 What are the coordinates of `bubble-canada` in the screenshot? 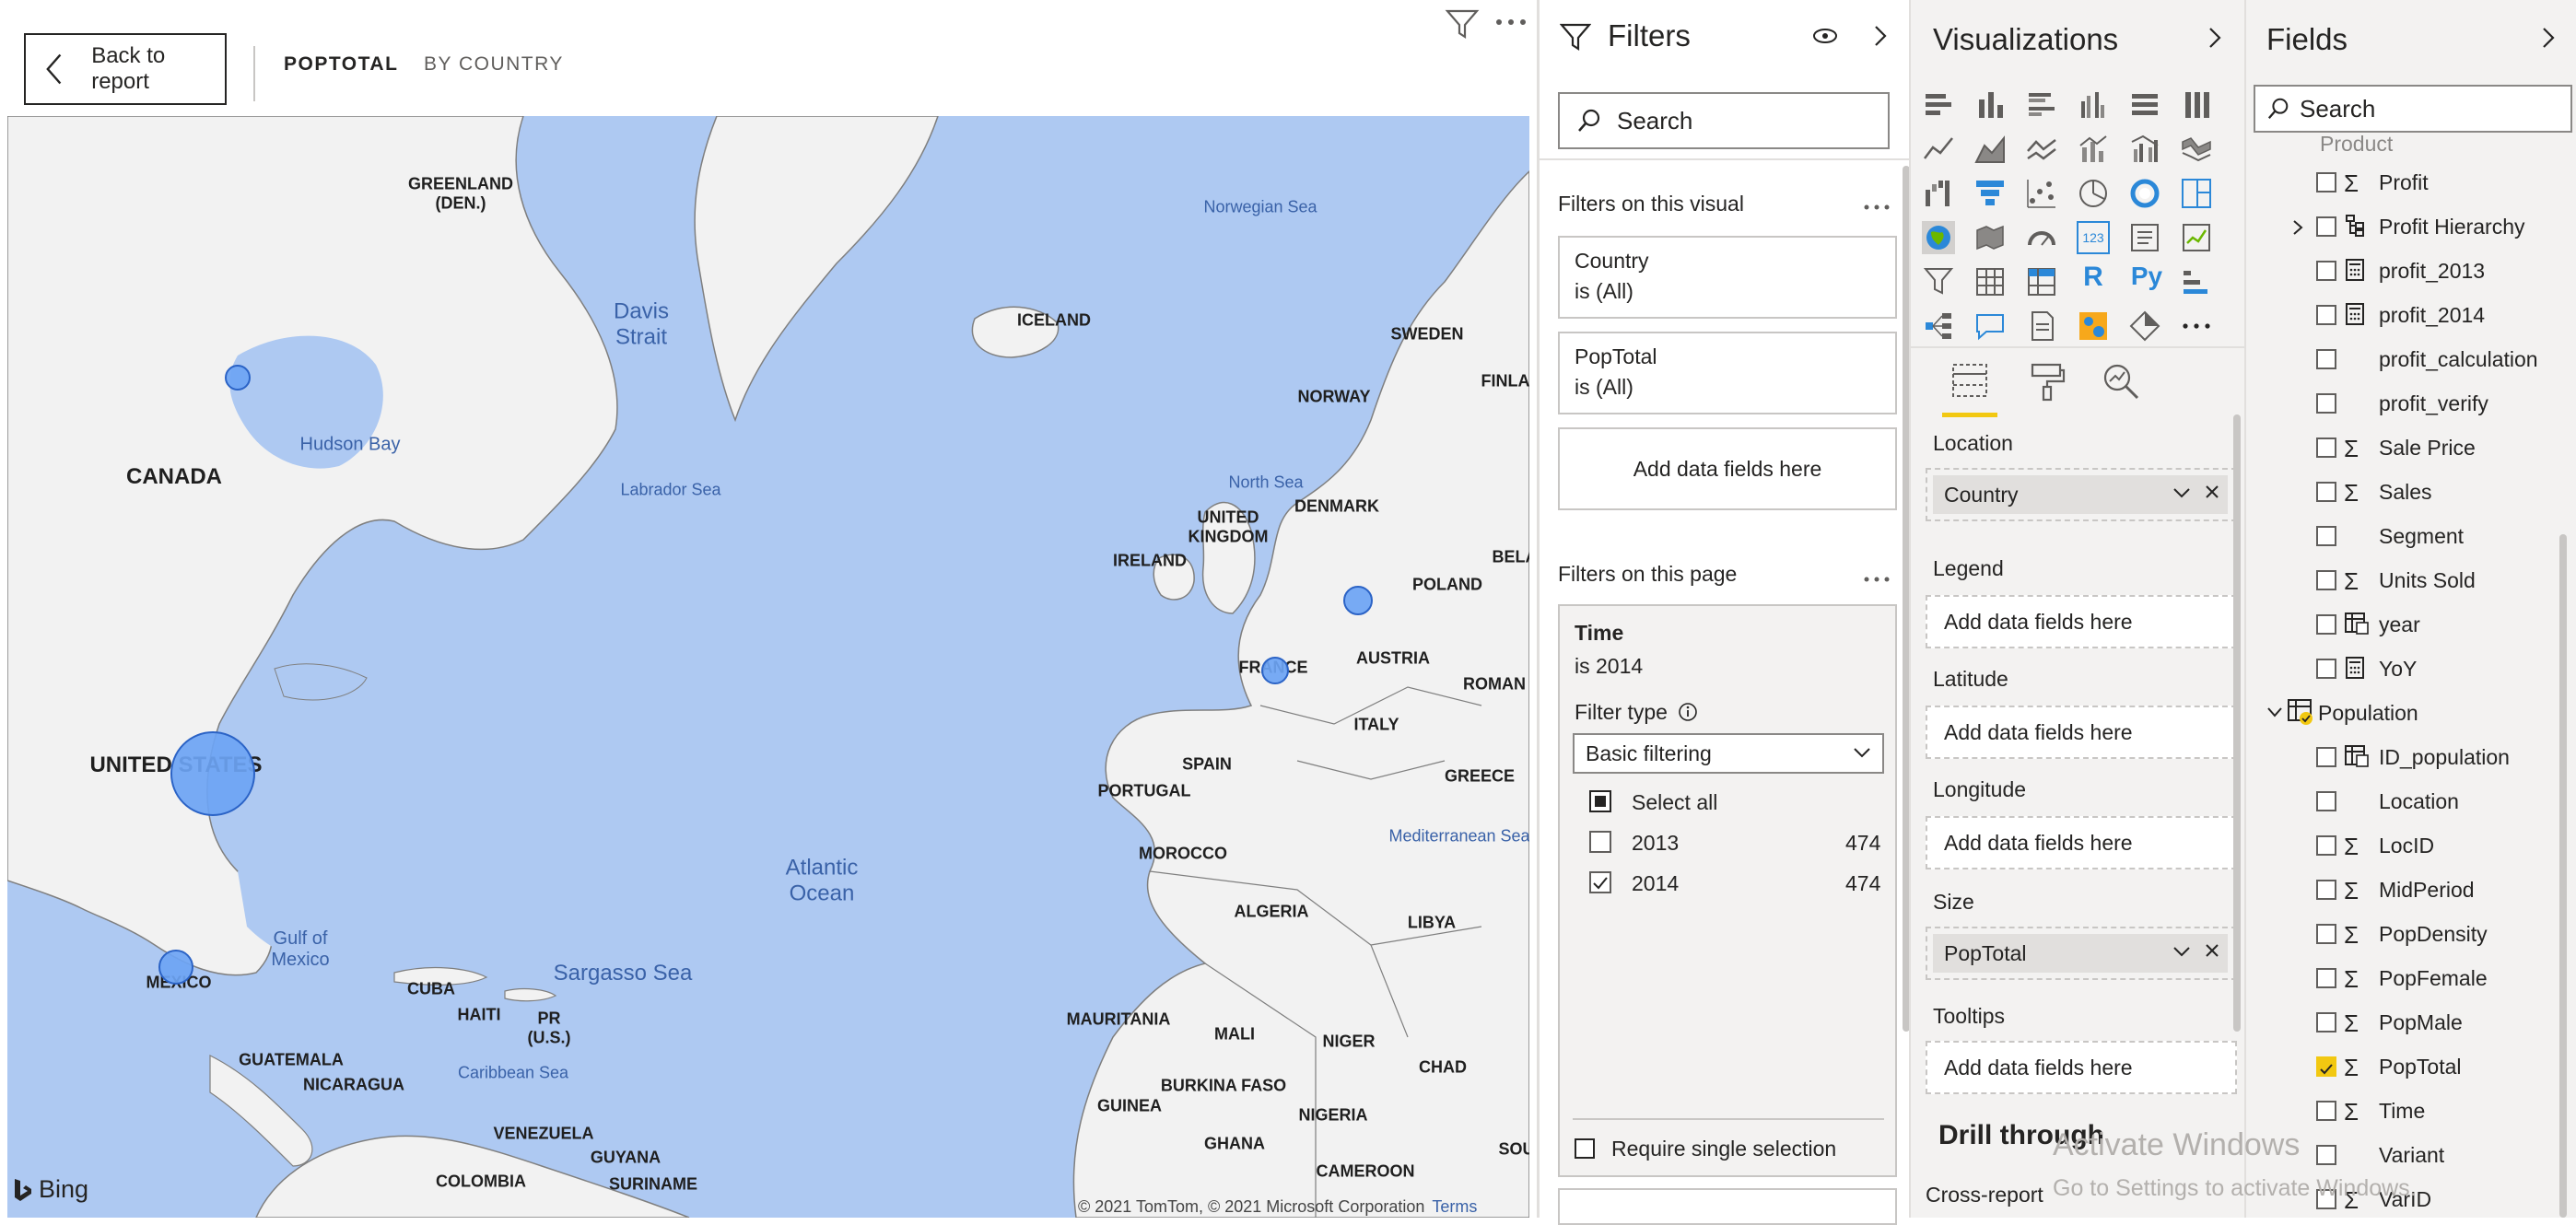 It's located at (238, 378).